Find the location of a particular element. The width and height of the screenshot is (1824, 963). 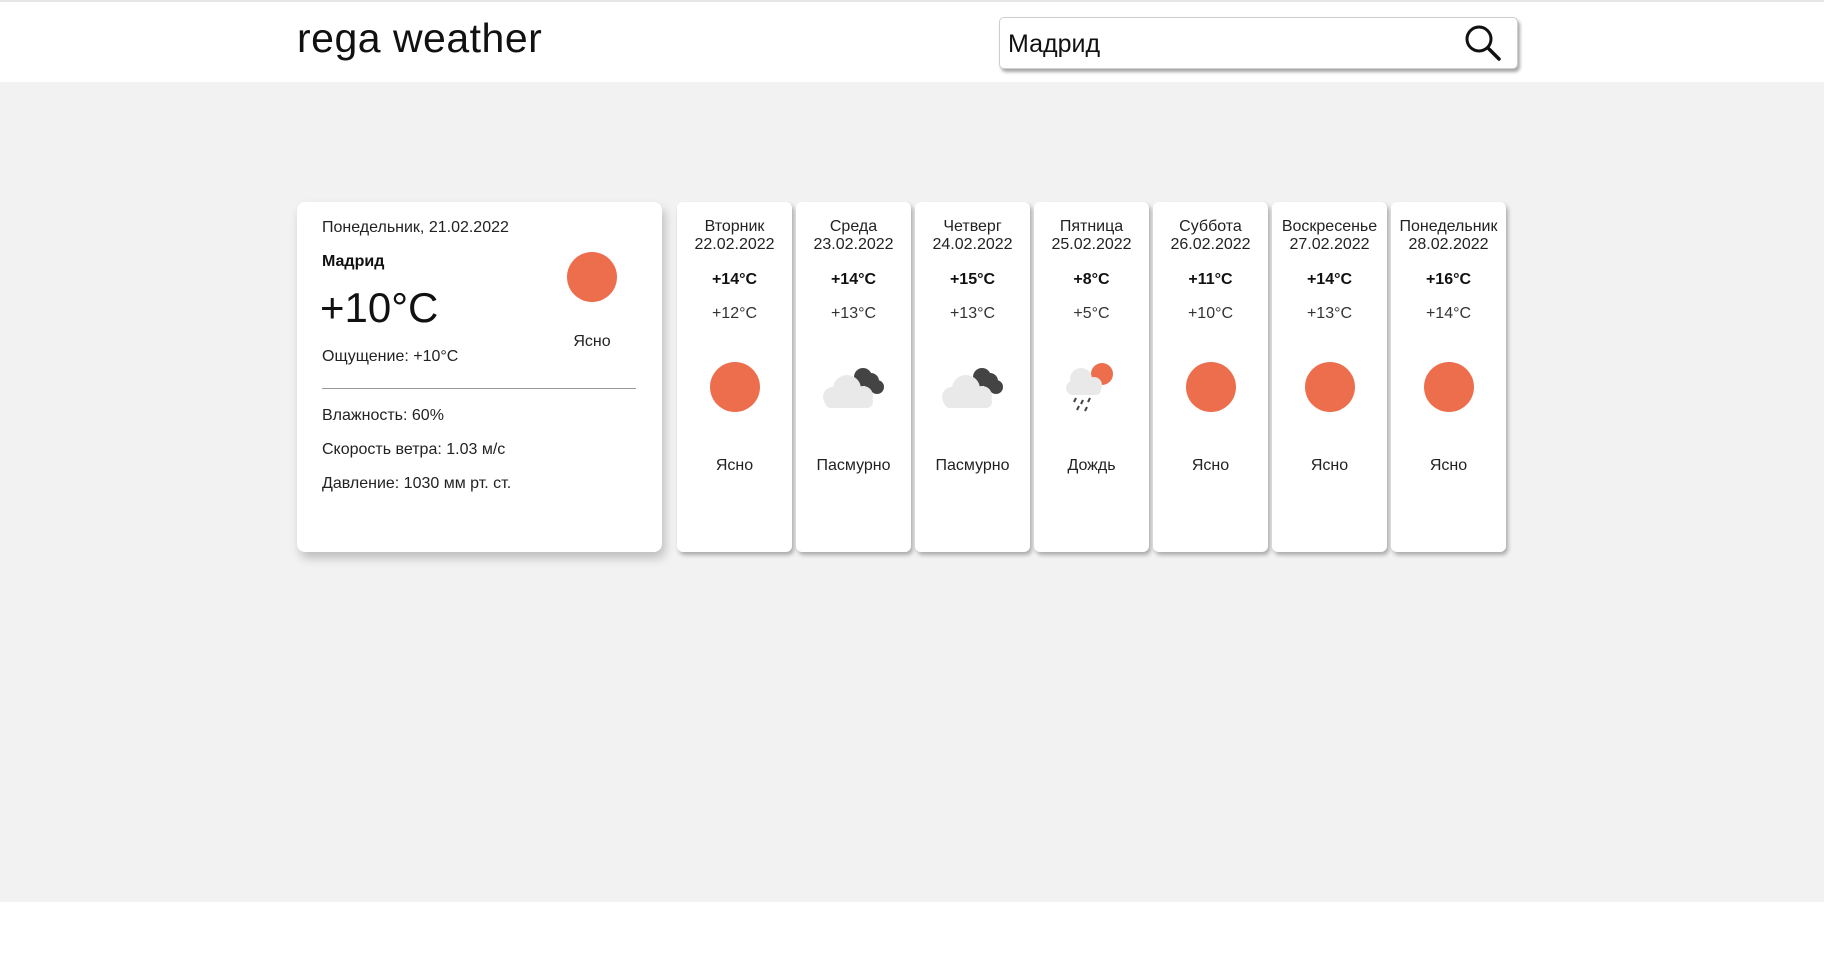

forecast-max-temp: +8°C is located at coordinates (1091, 279).